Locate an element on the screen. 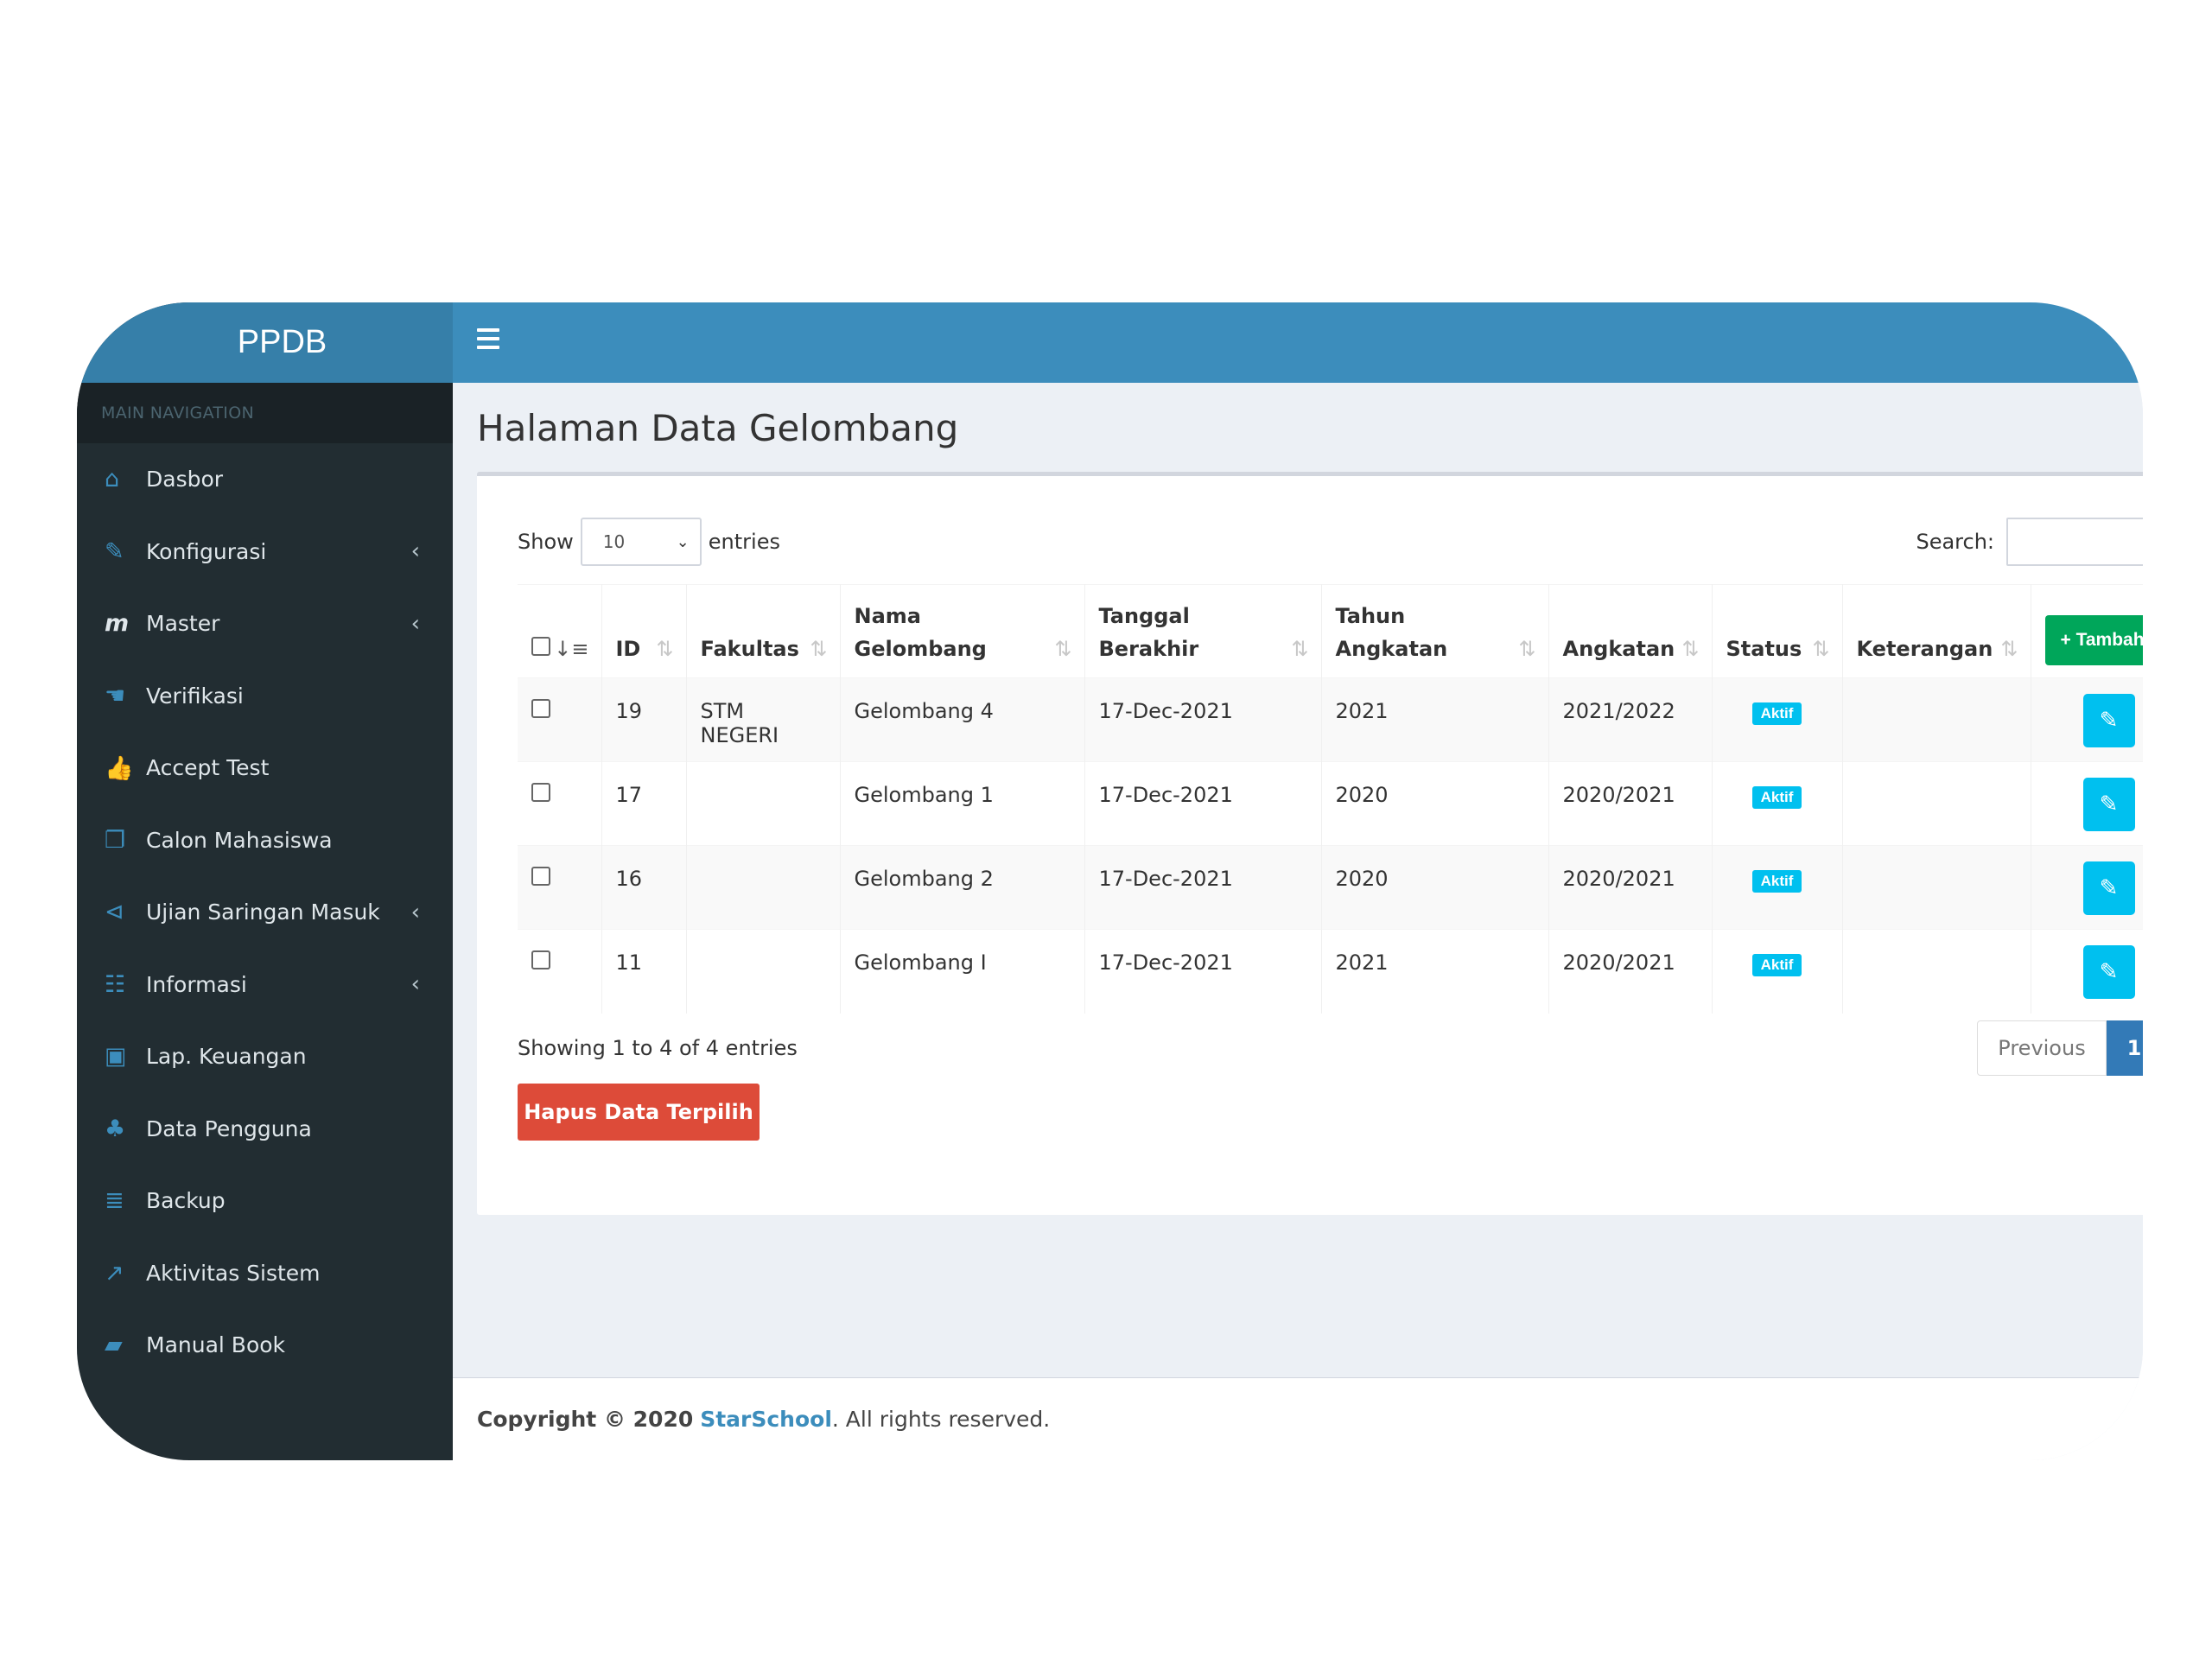 The image size is (2212, 1659). sidebar-item-calon-mahasiswa: ❐ Calon Mahasiswa is located at coordinates (265, 840).